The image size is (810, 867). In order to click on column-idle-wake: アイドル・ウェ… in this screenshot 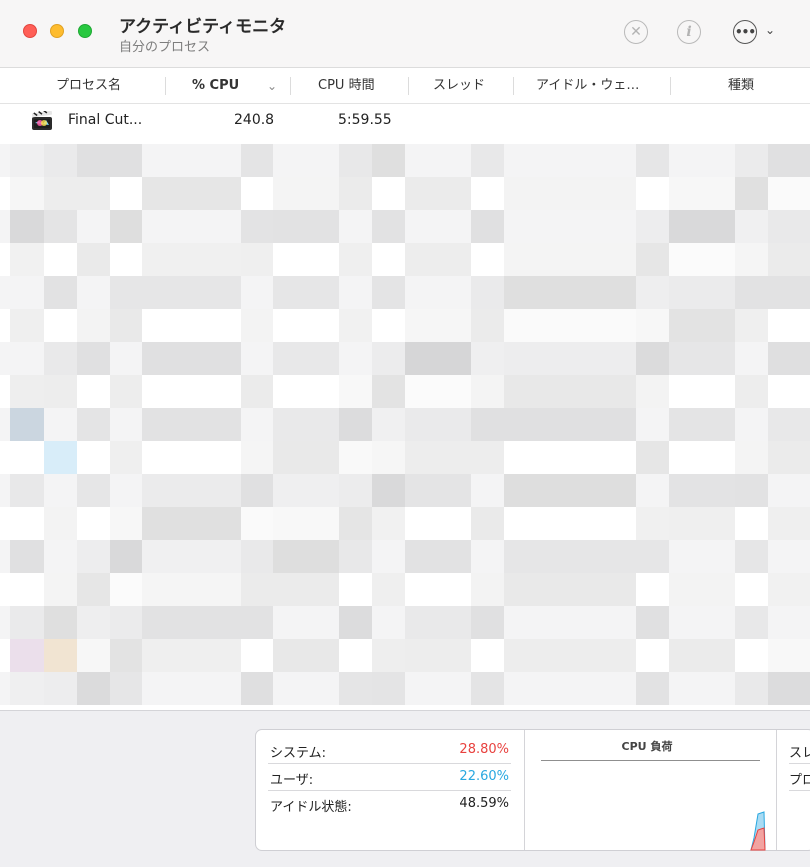, I will do `click(587, 86)`.